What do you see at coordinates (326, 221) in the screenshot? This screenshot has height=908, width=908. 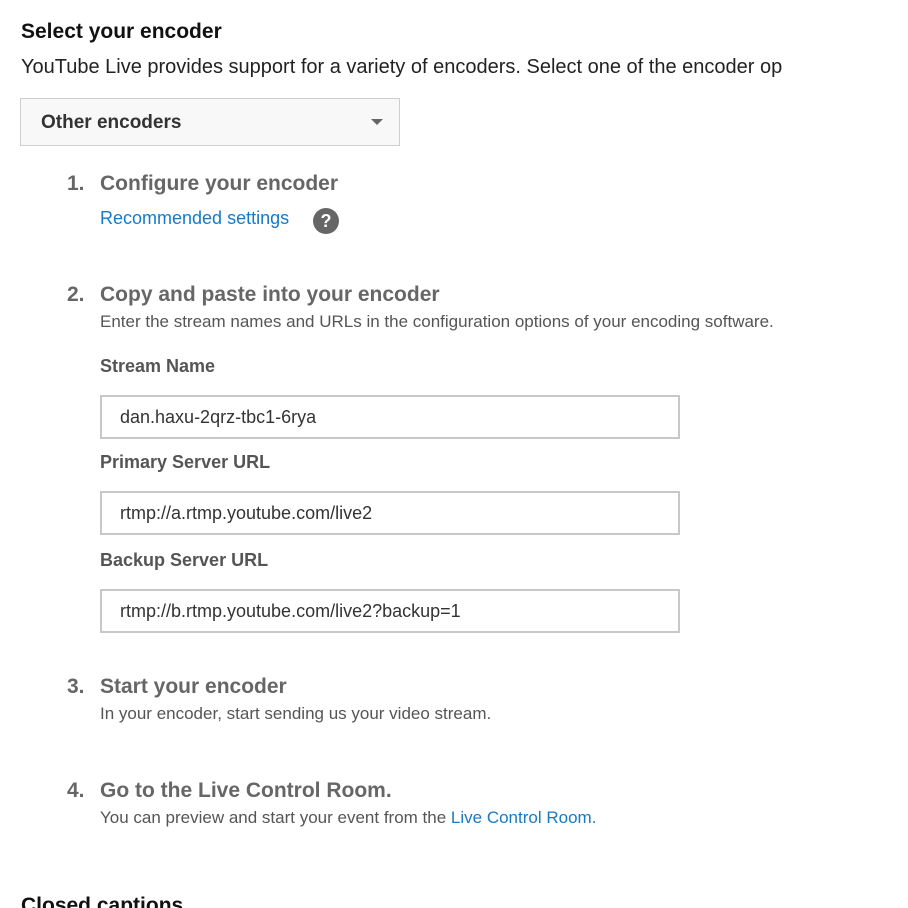 I see `help-icon: ?` at bounding box center [326, 221].